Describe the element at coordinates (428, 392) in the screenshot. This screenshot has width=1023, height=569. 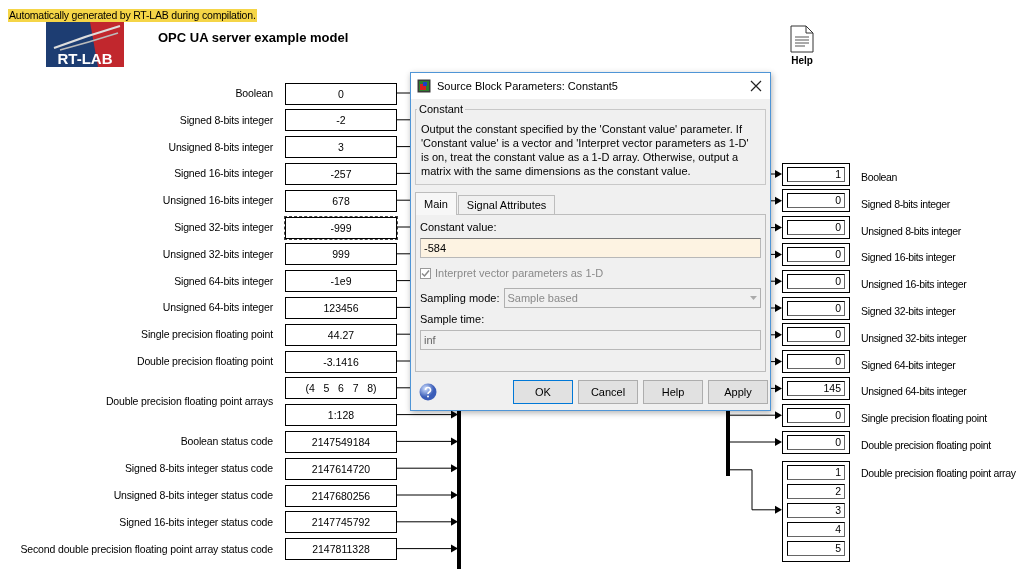
I see `help-icon` at that location.